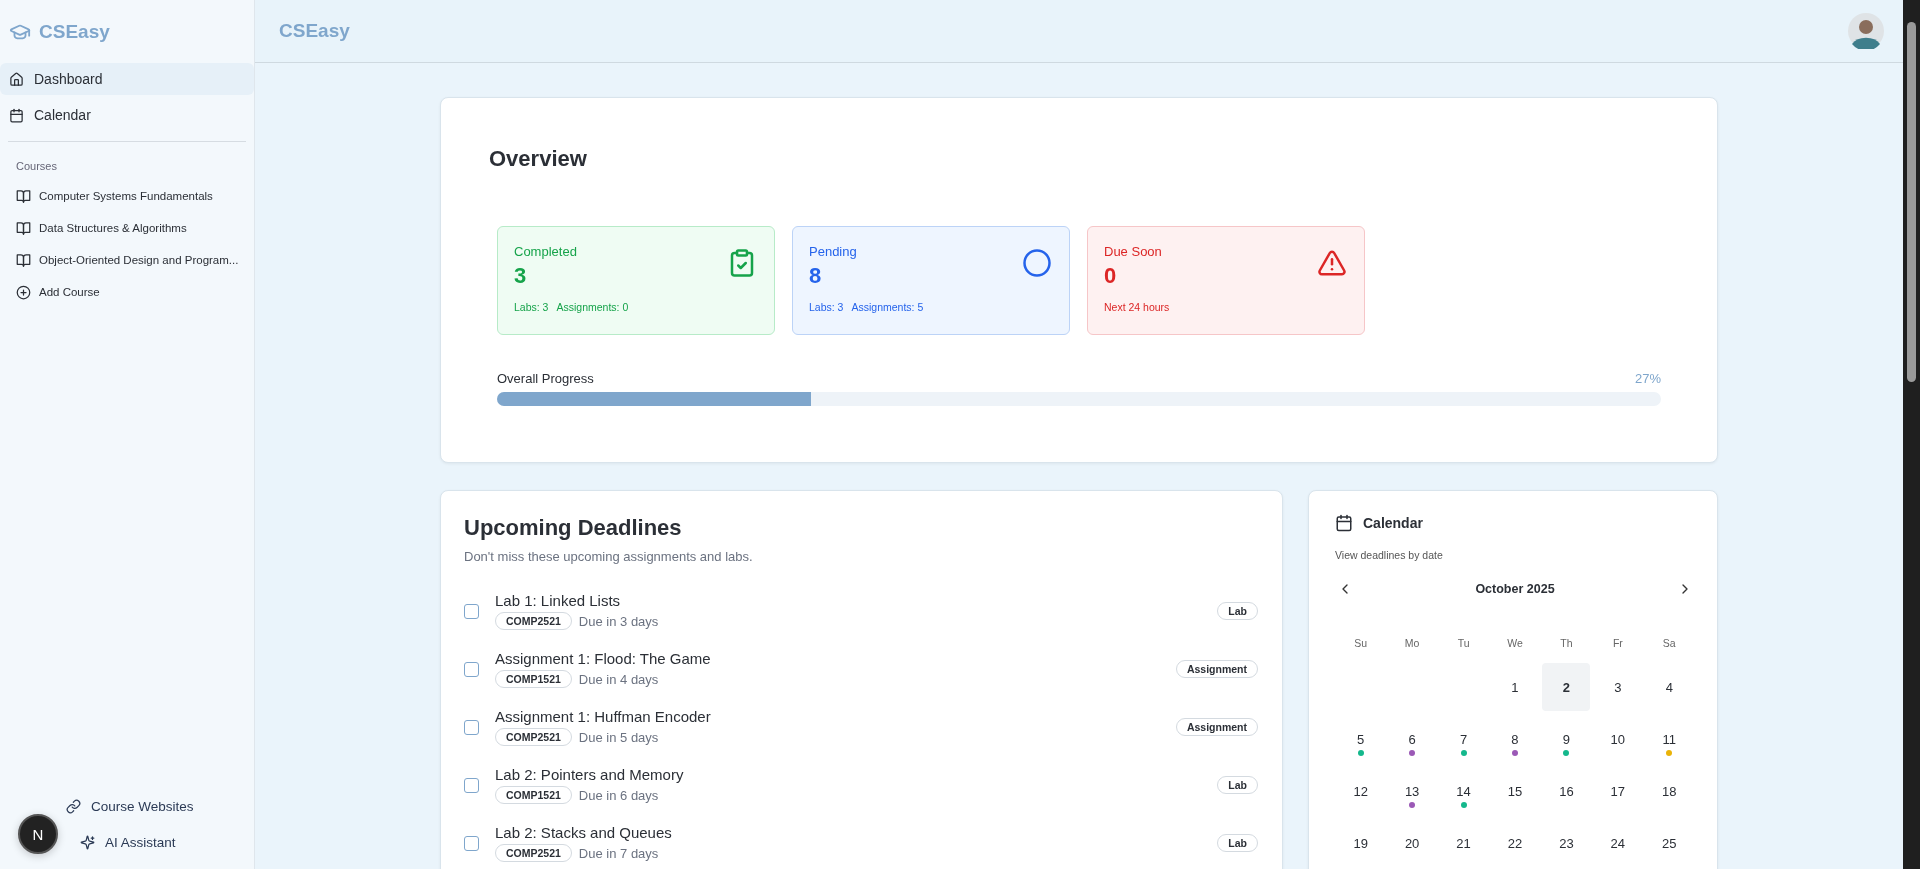  I want to click on due-text: Due in 5 days, so click(618, 737).